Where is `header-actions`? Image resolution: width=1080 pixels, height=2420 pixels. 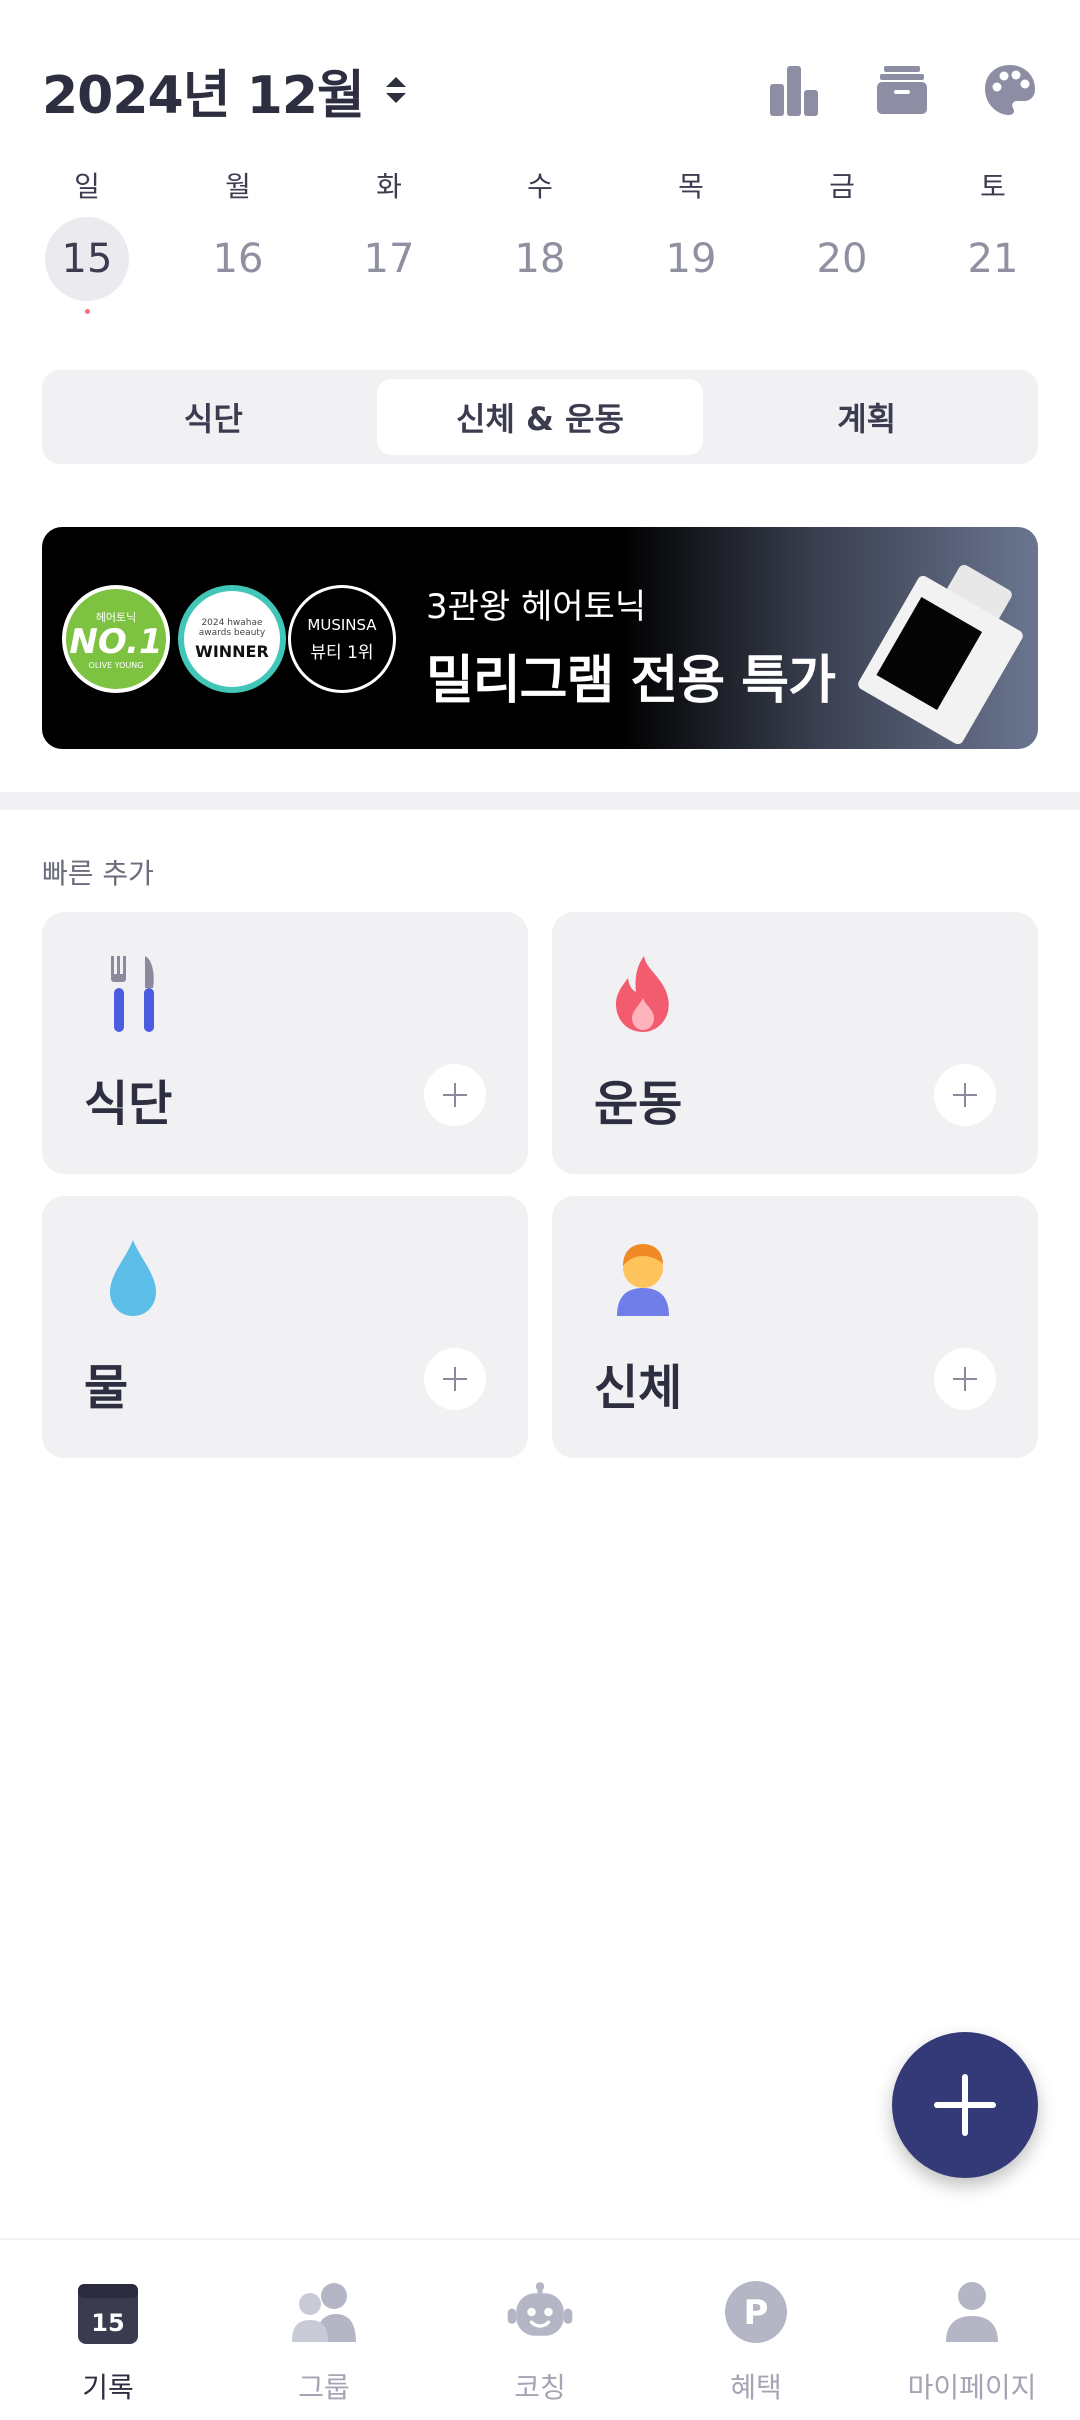 header-actions is located at coordinates (902, 90).